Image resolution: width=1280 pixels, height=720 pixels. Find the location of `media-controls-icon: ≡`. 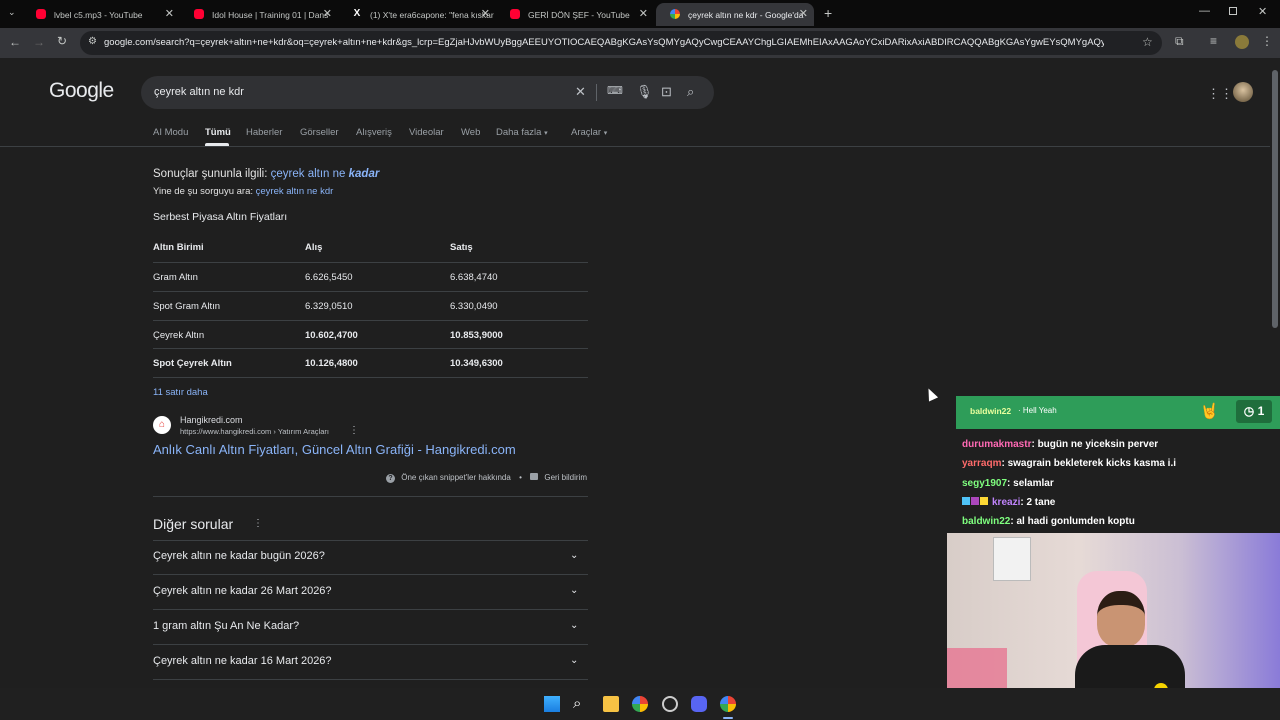

media-controls-icon: ≡ is located at coordinates (1213, 41).